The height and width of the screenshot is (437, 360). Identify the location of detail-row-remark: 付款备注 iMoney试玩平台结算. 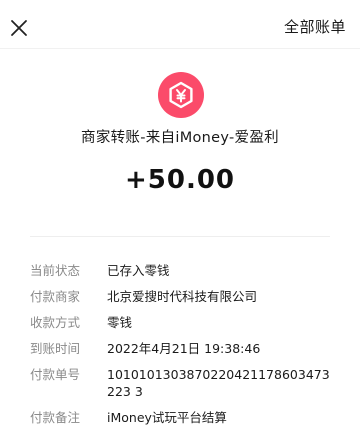
(182, 417).